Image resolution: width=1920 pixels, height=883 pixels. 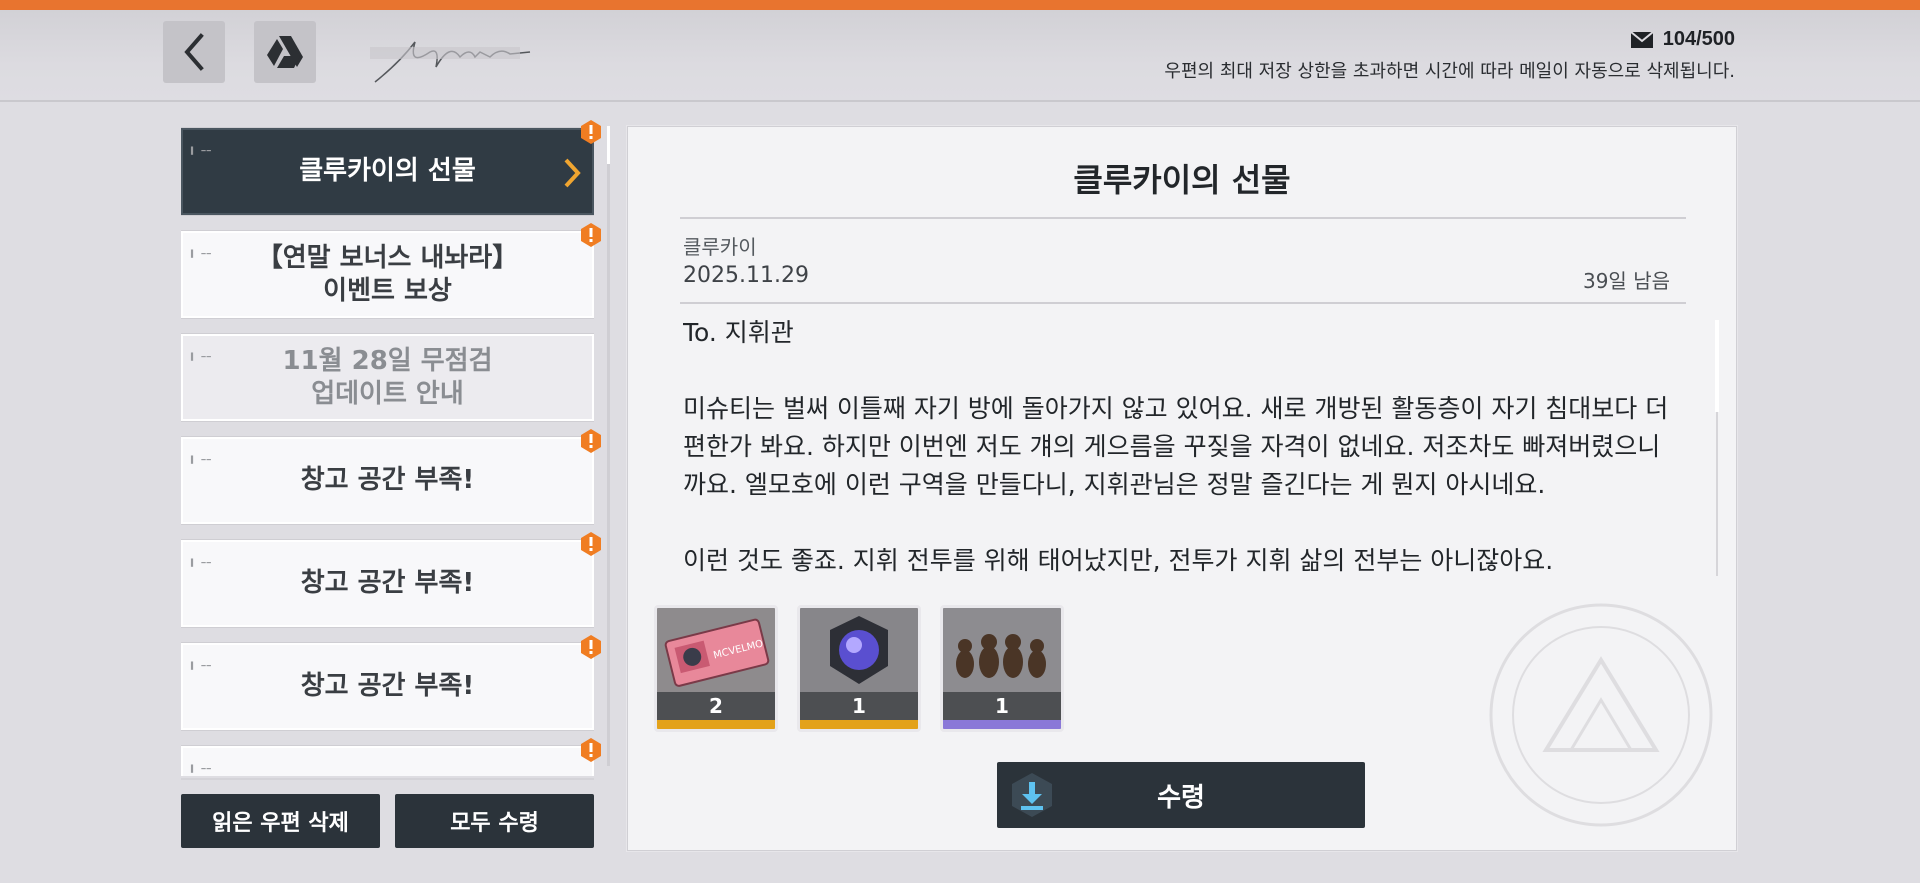 I want to click on delete-read-button: 읽은 우편 삭제, so click(x=280, y=821).